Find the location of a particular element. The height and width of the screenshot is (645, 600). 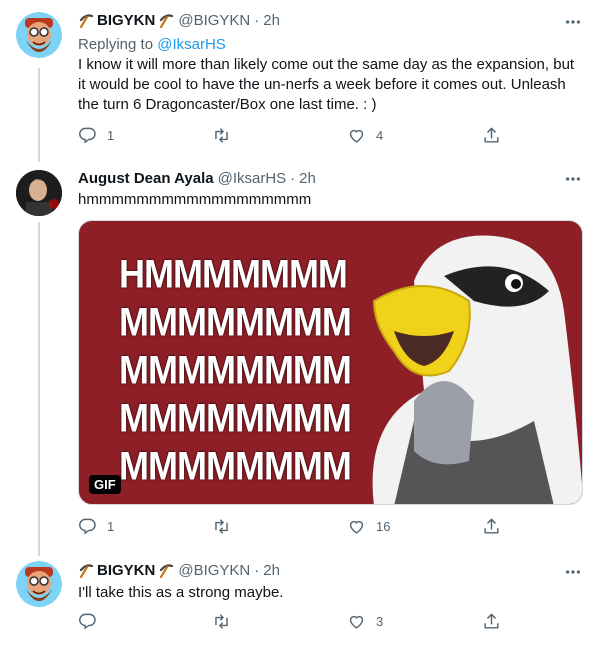

reply-button is located at coordinates (92, 621).